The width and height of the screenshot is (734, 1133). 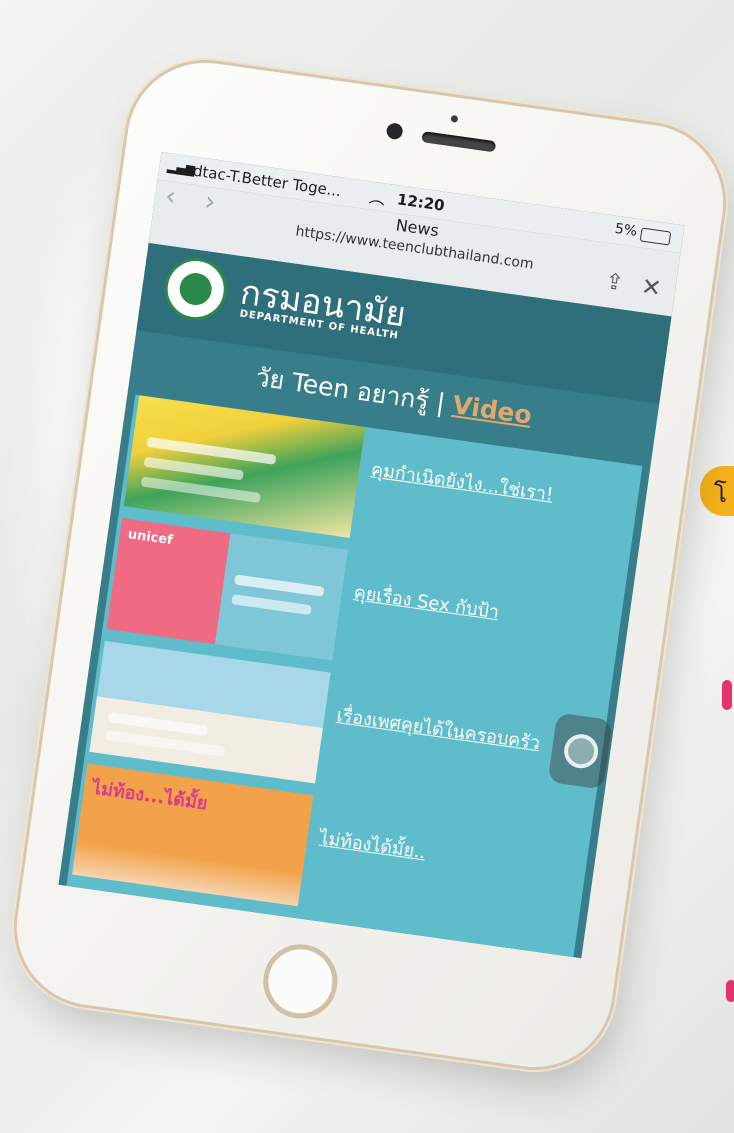 What do you see at coordinates (394, 131) in the screenshot?
I see `front-camera` at bounding box center [394, 131].